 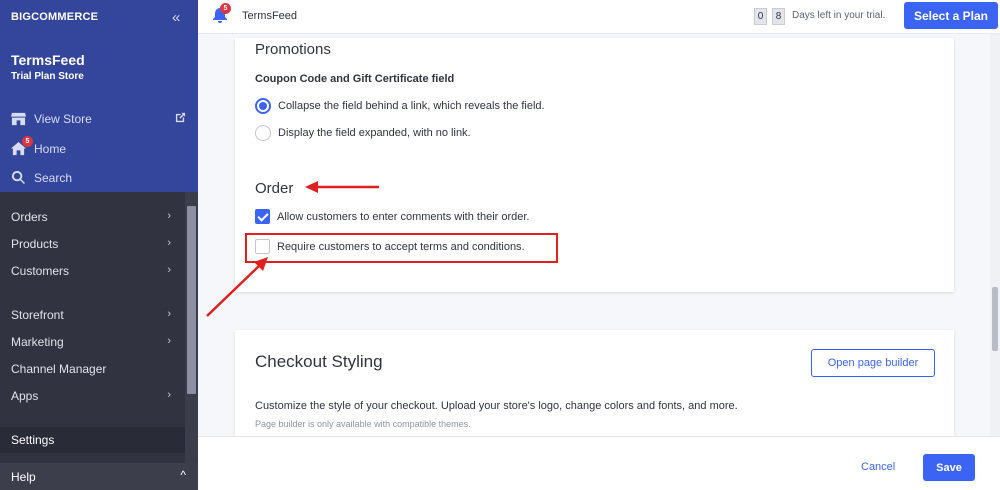 I want to click on arrow-to-order-icon, so click(x=342, y=187).